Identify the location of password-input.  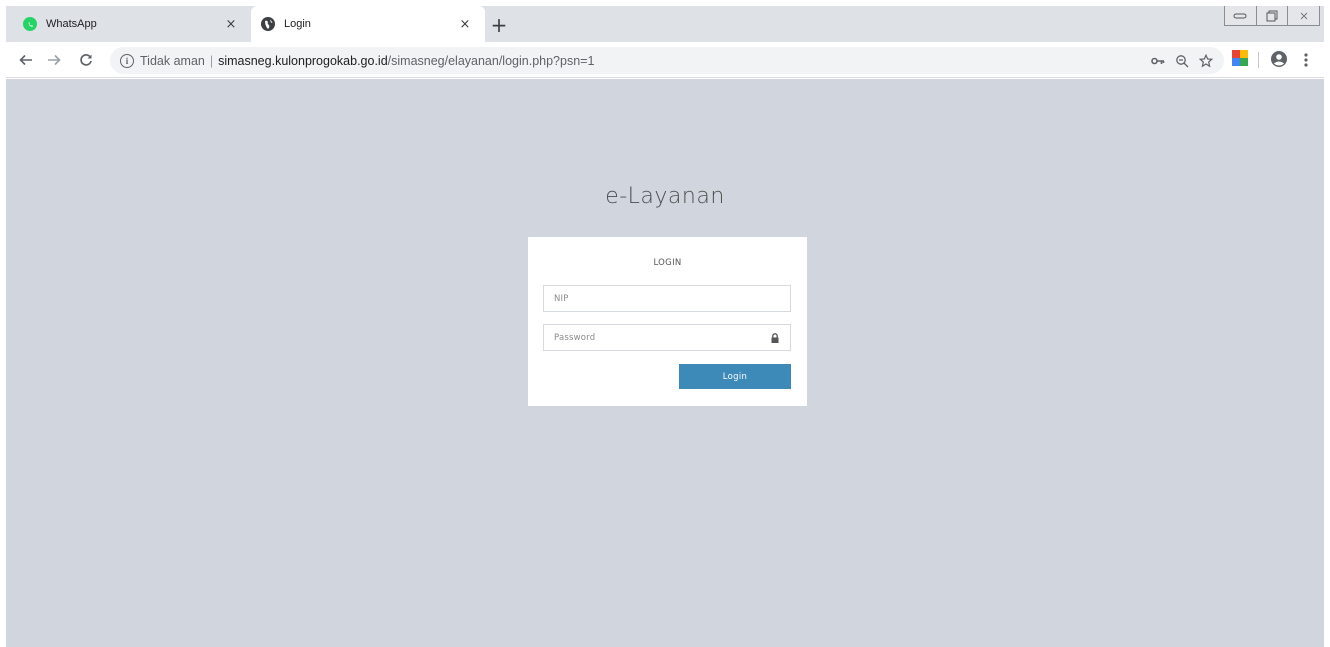
(667, 338).